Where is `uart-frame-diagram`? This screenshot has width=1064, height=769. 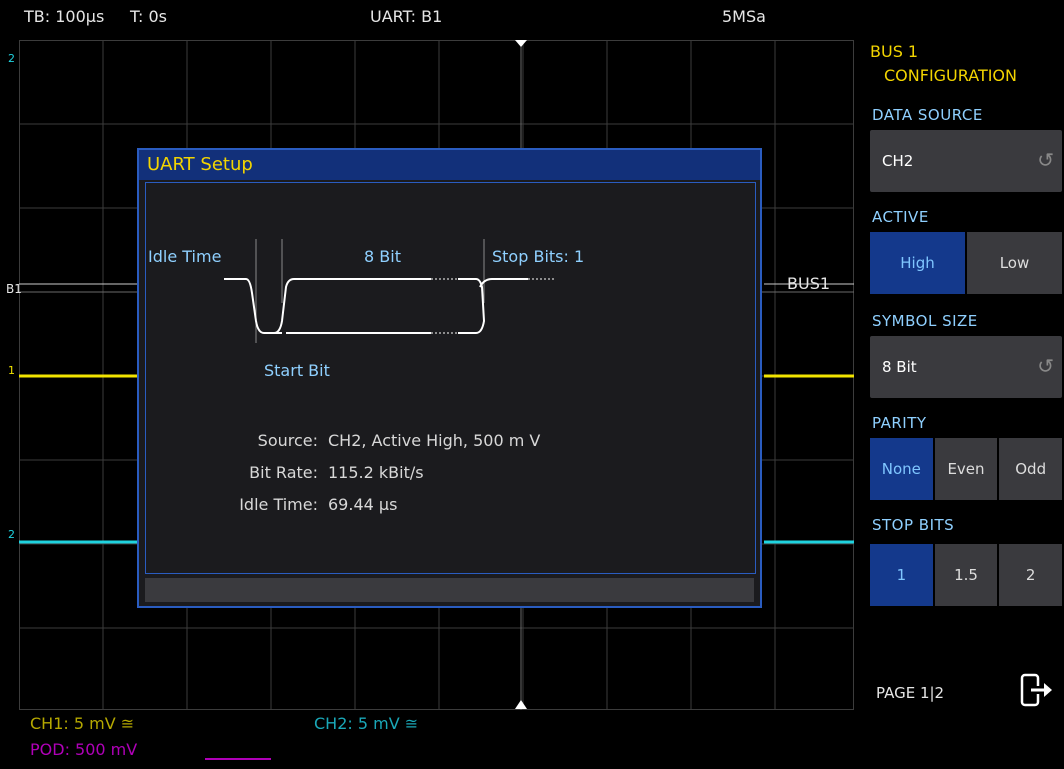 uart-frame-diagram is located at coordinates (390, 291).